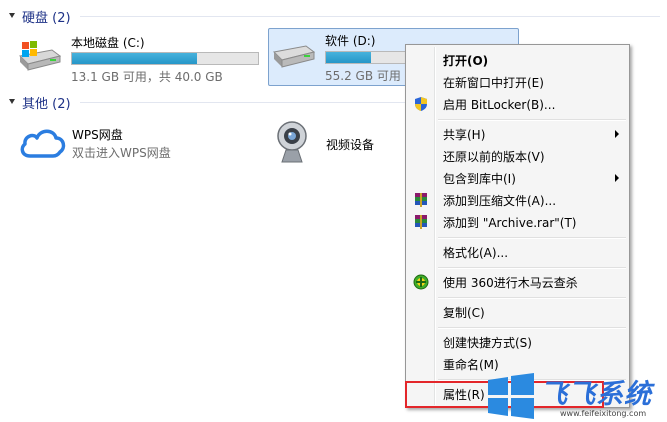 This screenshot has width=667, height=422. I want to click on webcam-icon, so click(292, 142).